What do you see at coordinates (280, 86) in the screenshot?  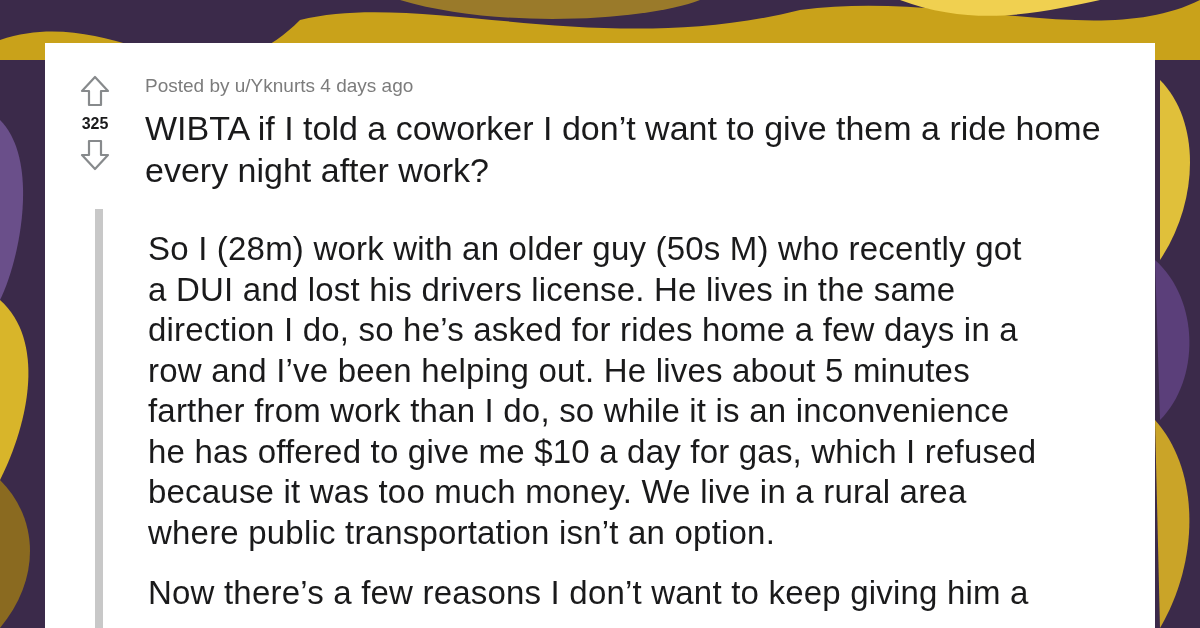 I see `post-byline: Posted by u/Yknurts 4 days ago` at bounding box center [280, 86].